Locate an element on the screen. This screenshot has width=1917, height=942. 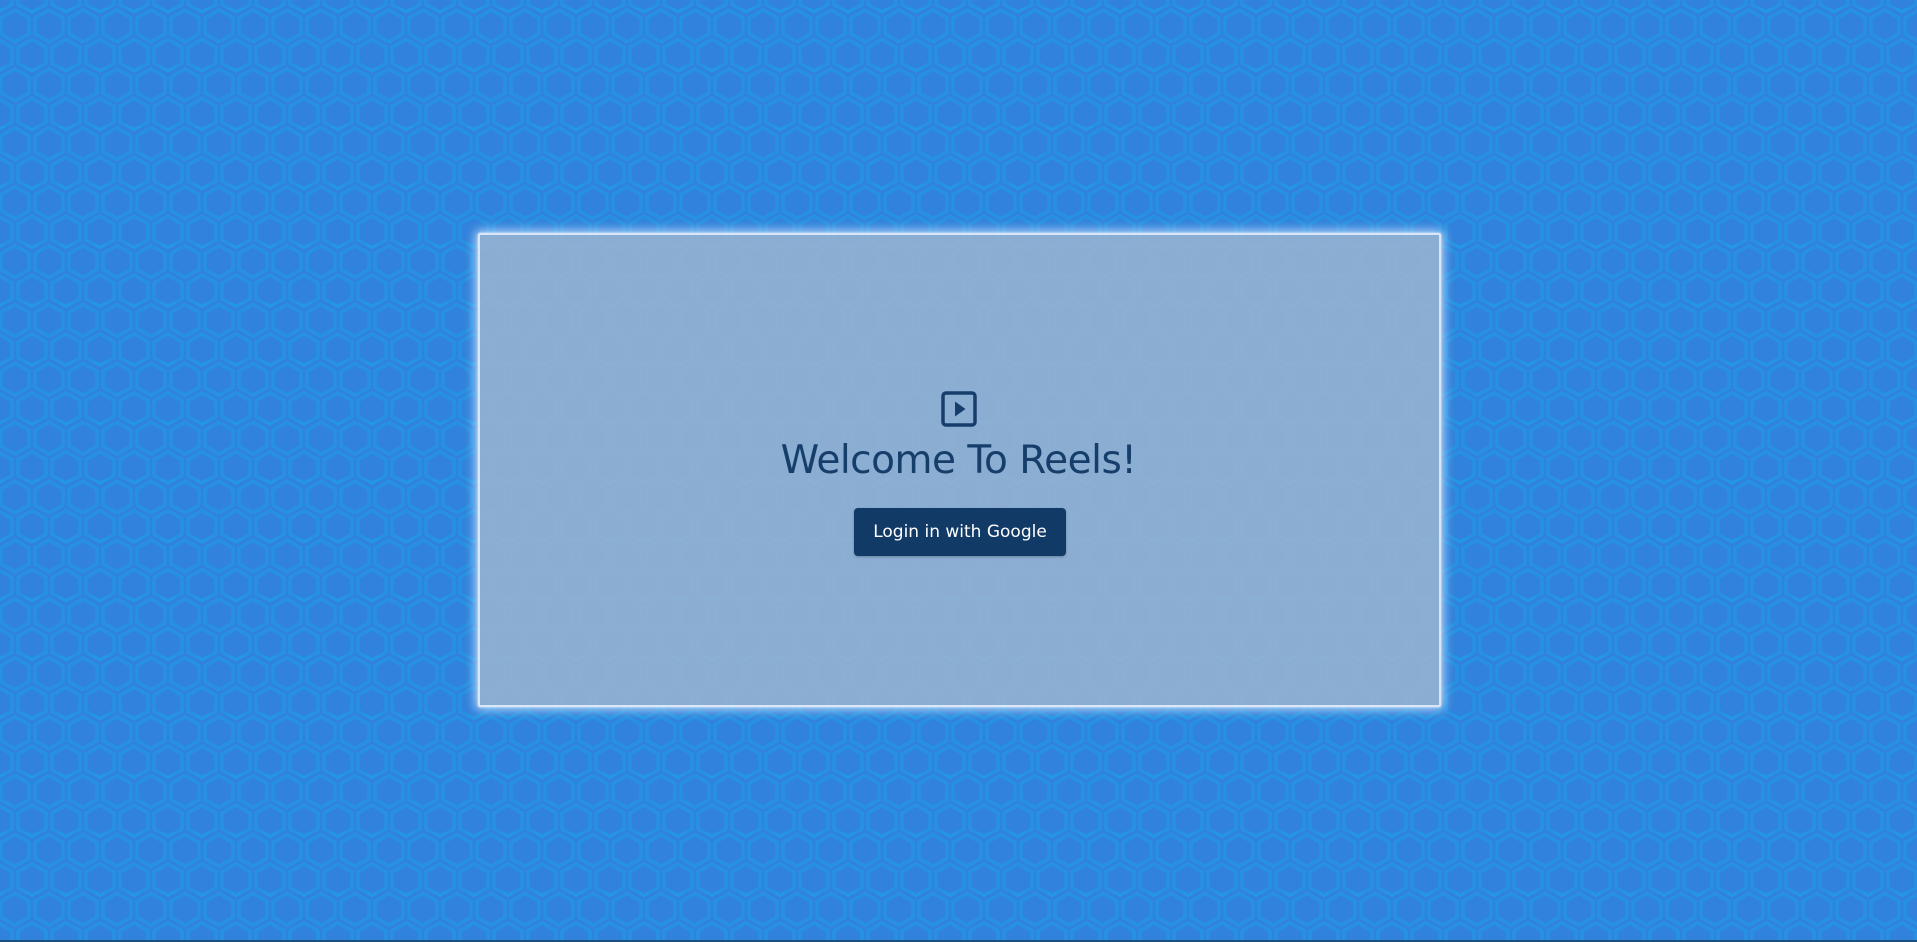
login-with-google-button: Login in with Google is located at coordinates (960, 532).